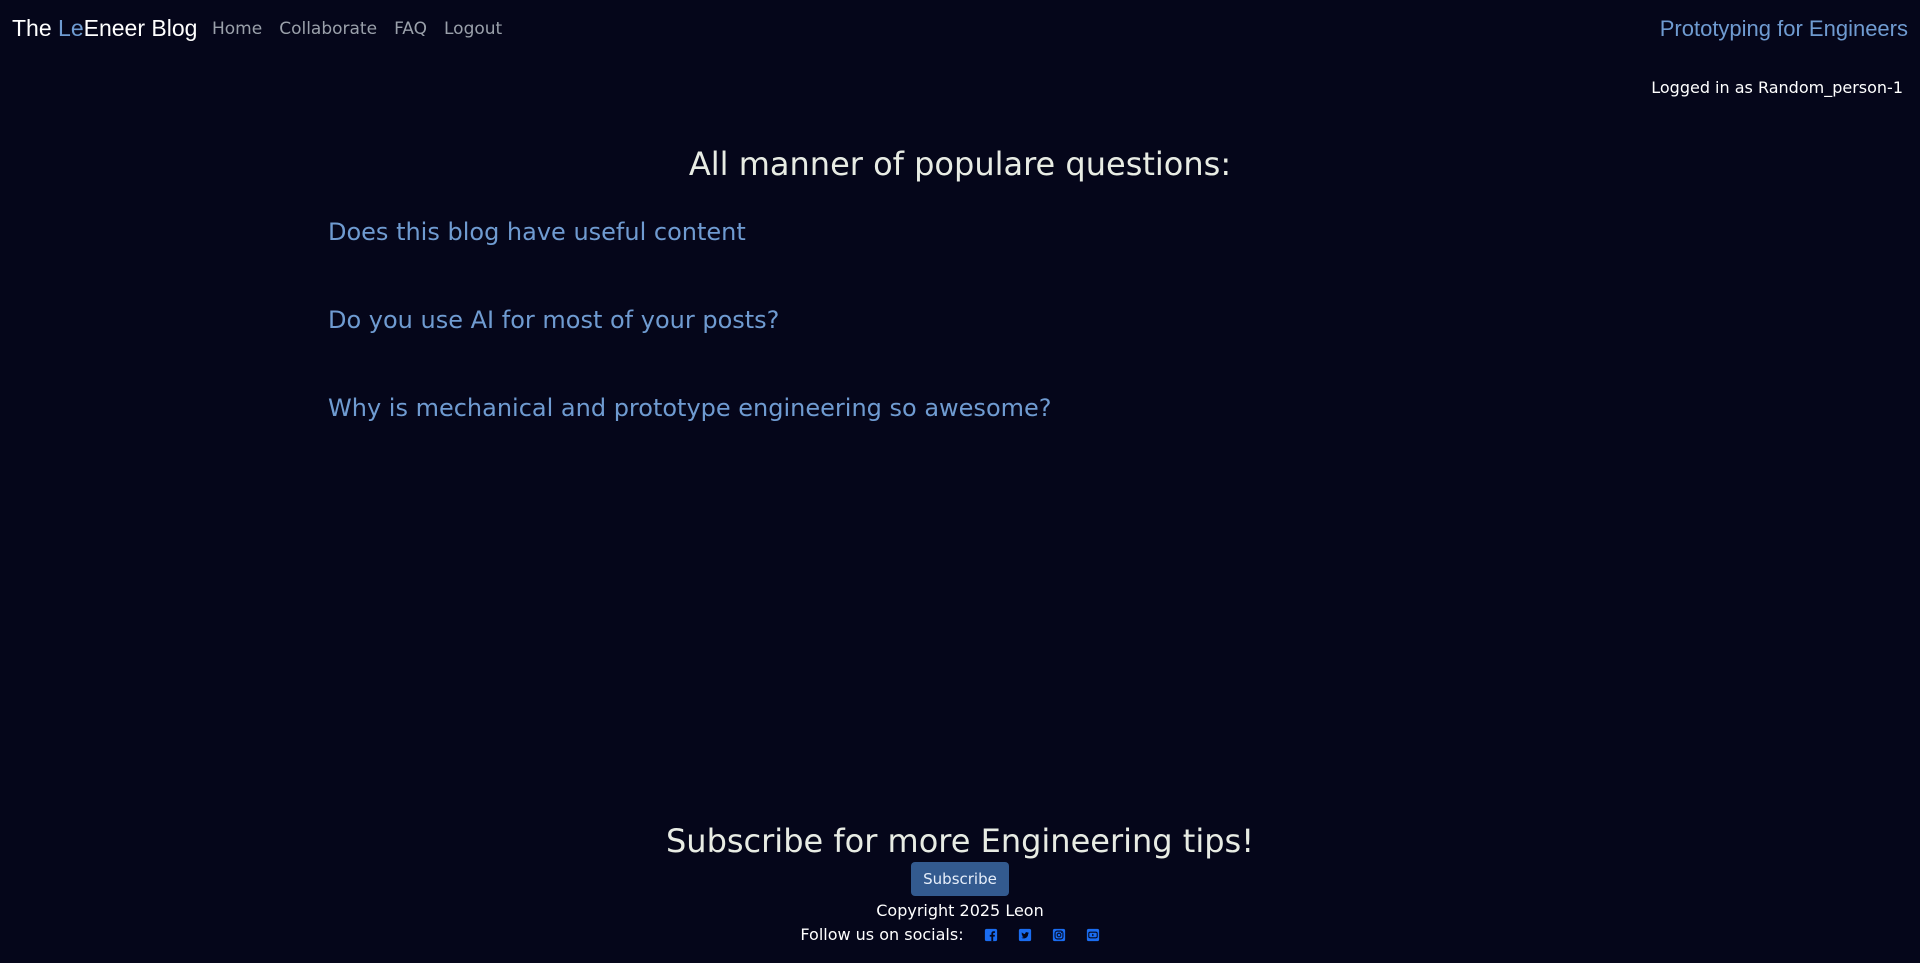 The image size is (1920, 963). I want to click on twitter-icon, so click(1025, 935).